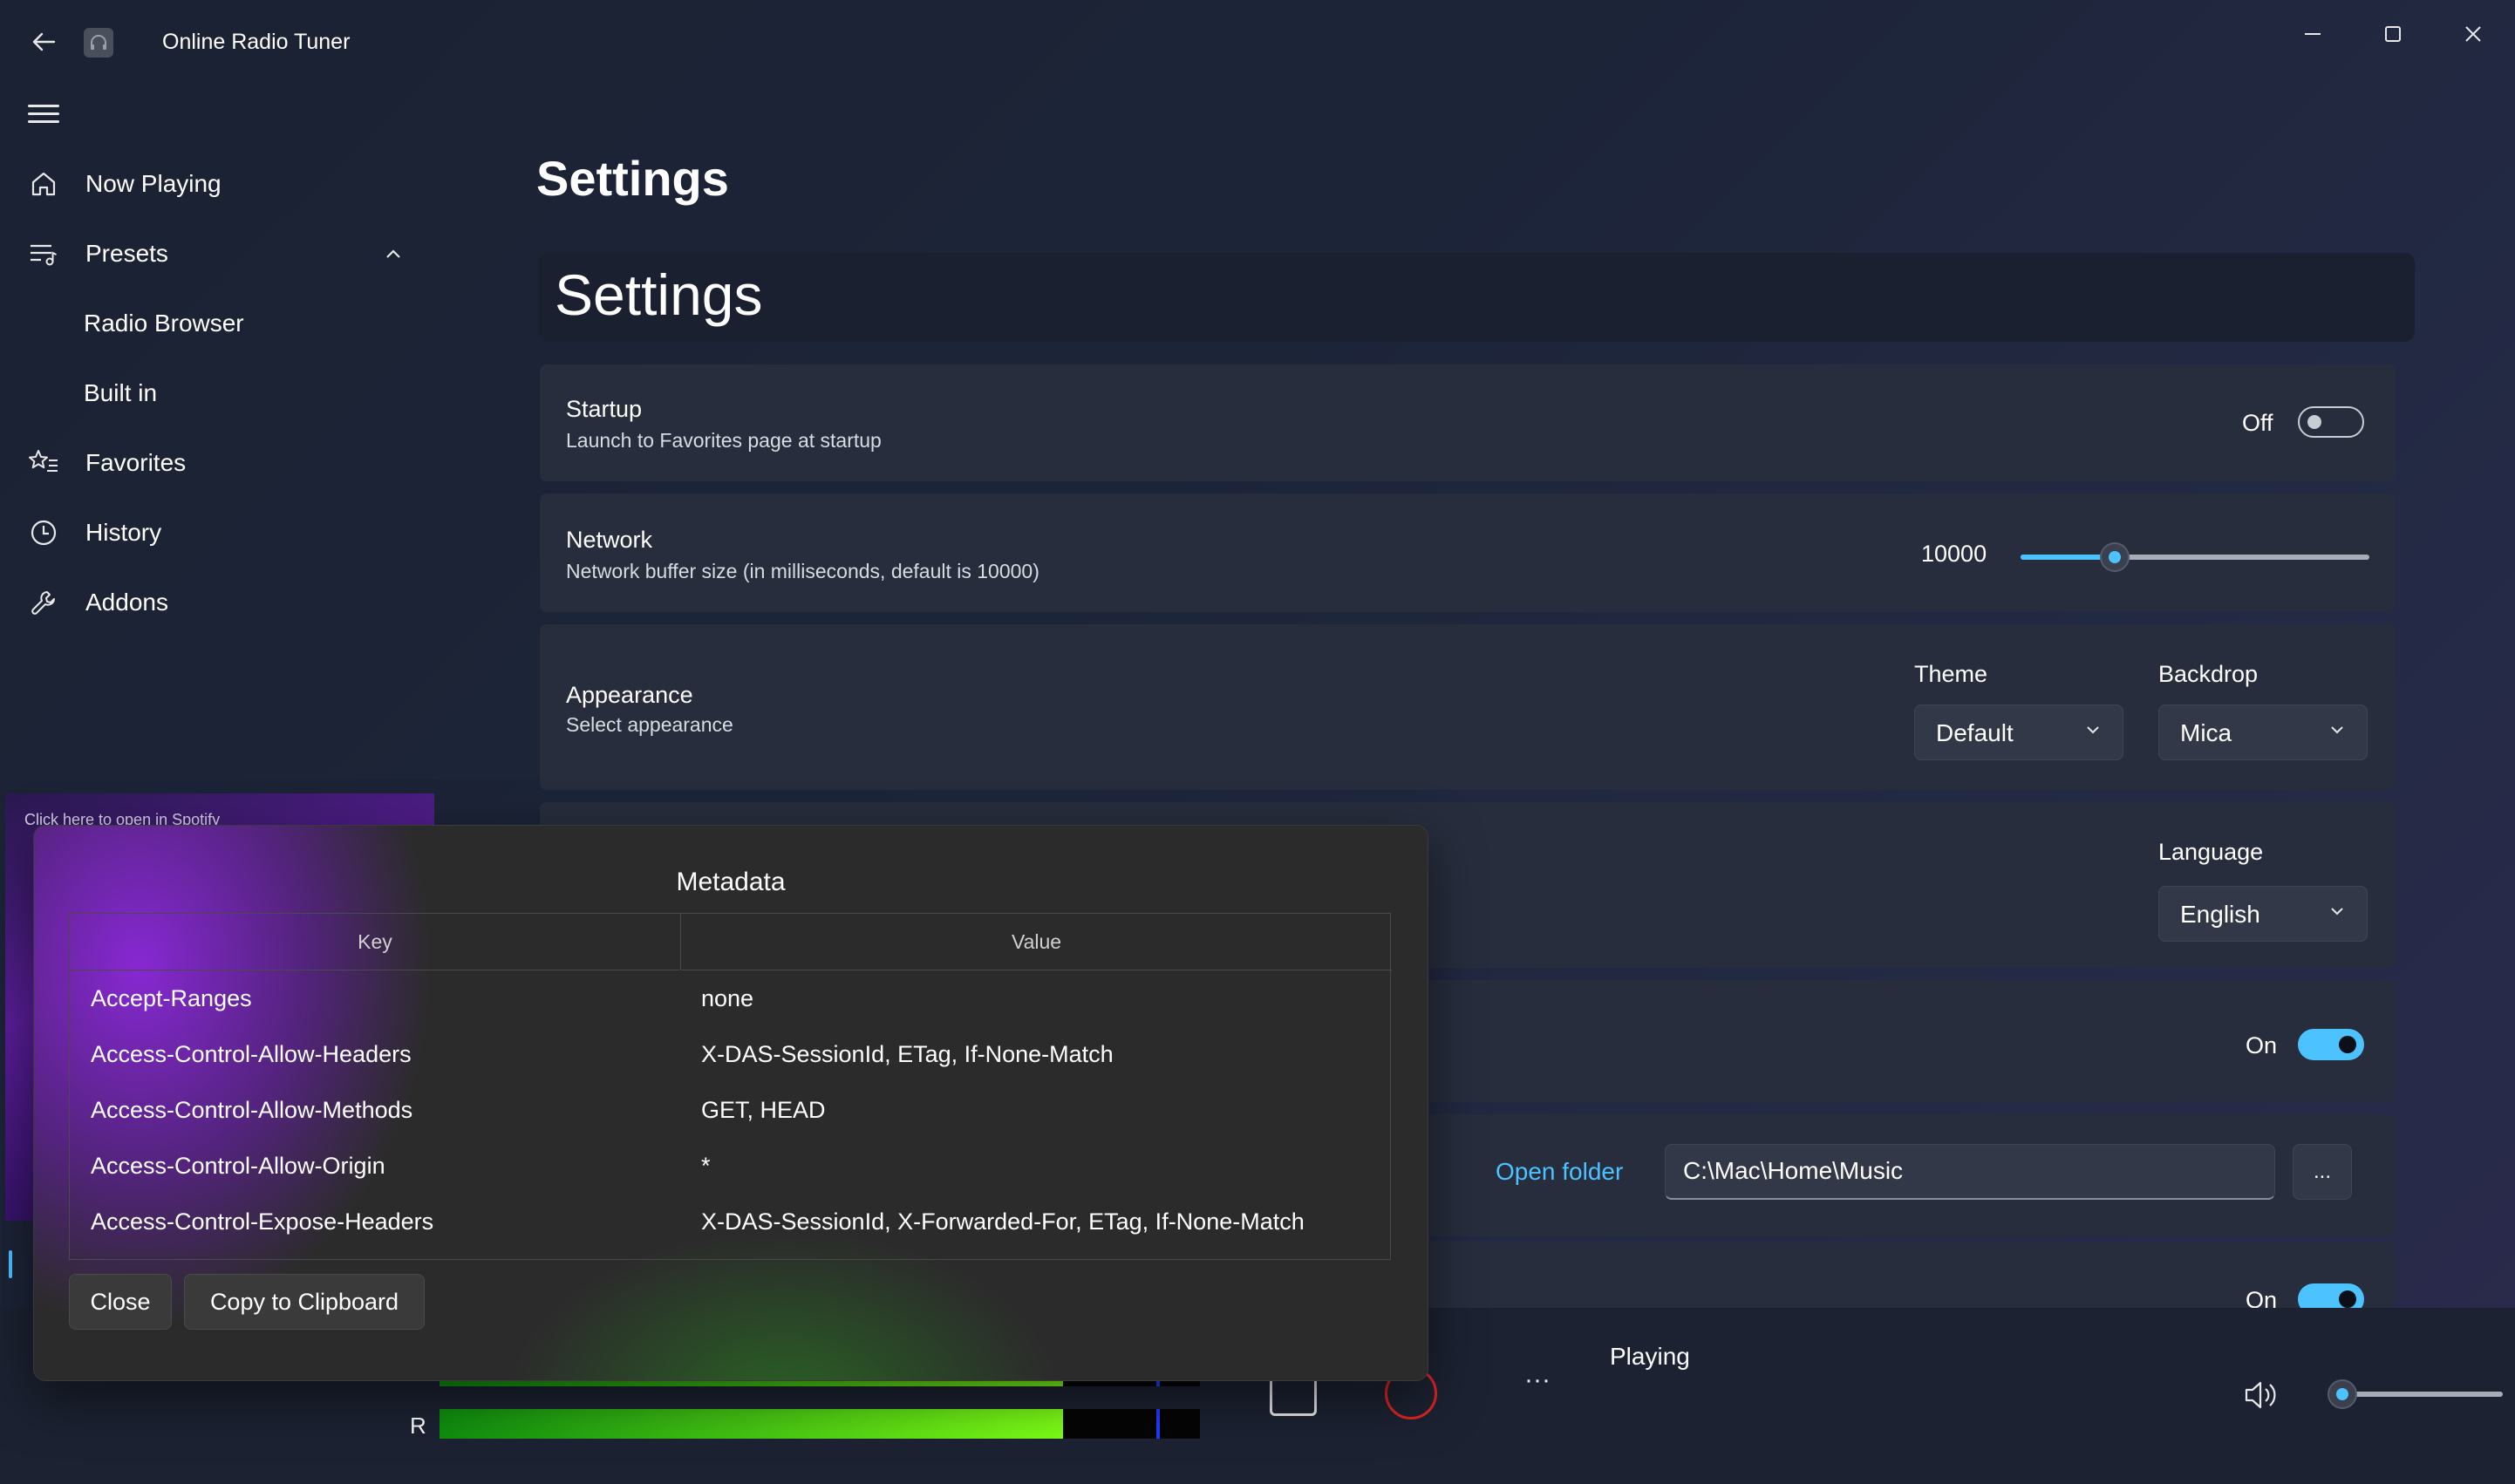 The image size is (2515, 1484). Describe the element at coordinates (43, 602) in the screenshot. I see `wrench-icon` at that location.